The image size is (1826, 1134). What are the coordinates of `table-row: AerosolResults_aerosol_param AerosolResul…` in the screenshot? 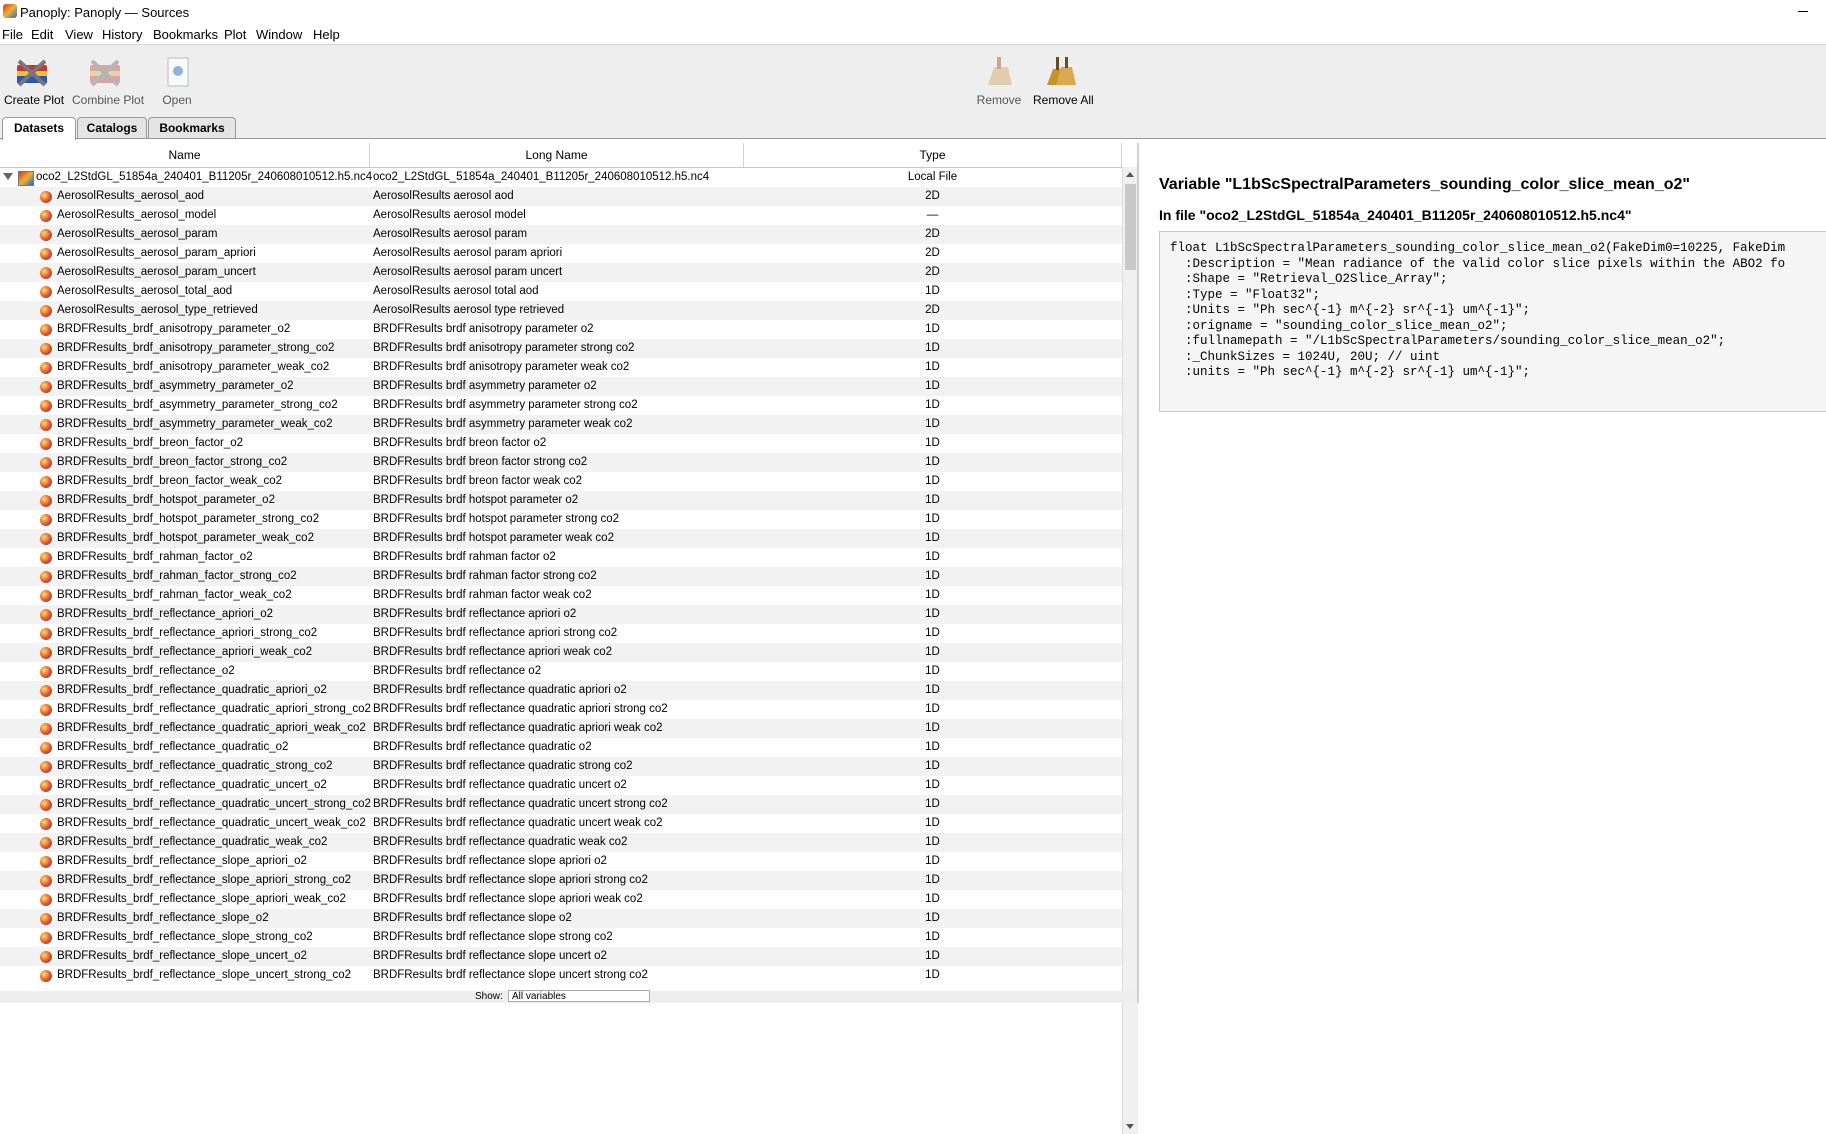 It's located at (561, 234).